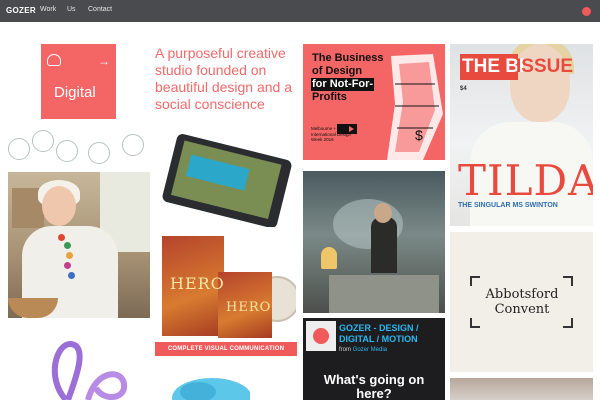  I want to click on blue-artwork-tile, so click(209, 386).